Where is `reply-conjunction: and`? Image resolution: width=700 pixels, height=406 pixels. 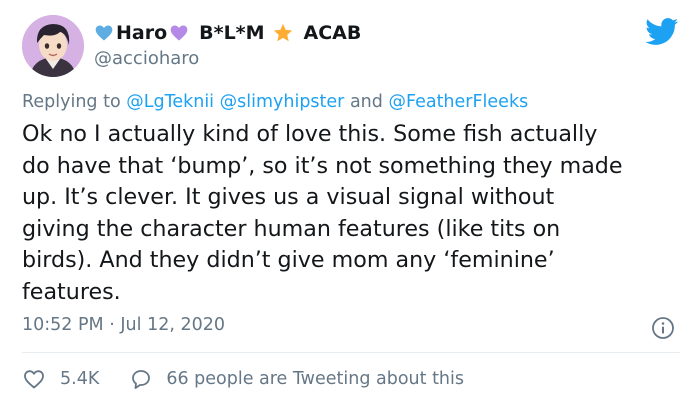
reply-conjunction: and is located at coordinates (366, 102).